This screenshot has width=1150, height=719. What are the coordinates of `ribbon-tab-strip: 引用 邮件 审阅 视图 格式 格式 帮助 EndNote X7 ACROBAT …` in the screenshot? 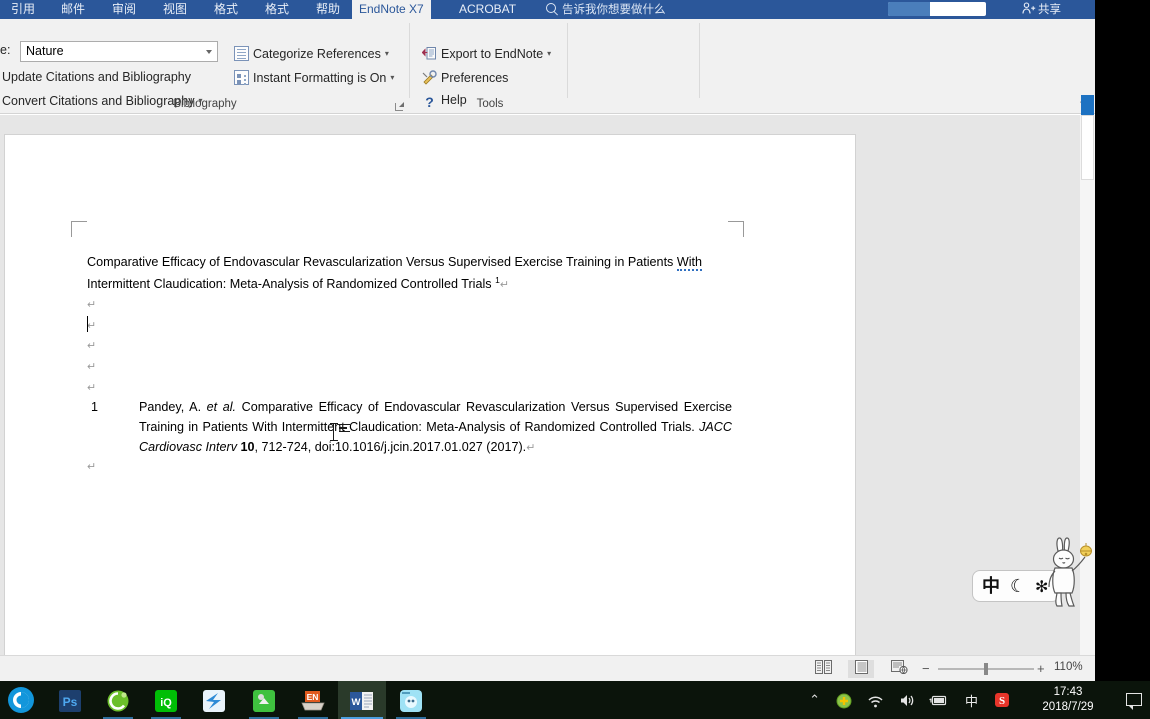 It's located at (547, 9).